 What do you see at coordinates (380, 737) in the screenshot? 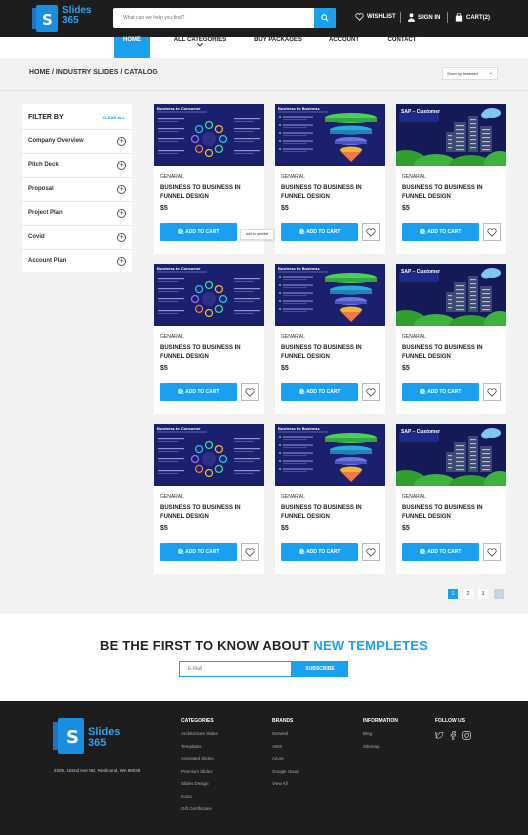
I see `footer-link: Blog` at bounding box center [380, 737].